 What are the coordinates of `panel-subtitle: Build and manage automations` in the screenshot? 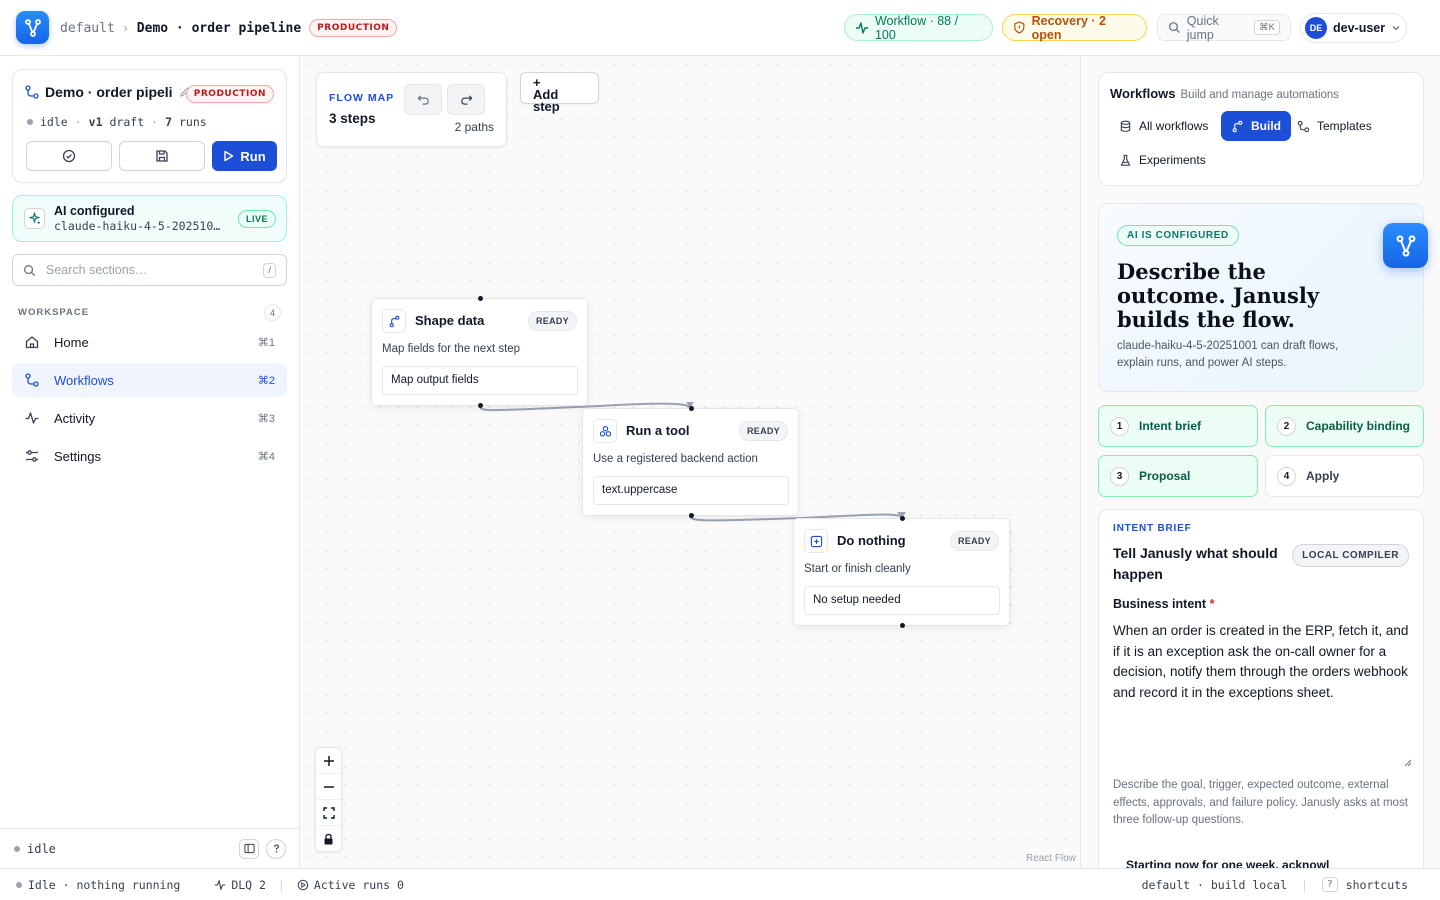 It's located at (1260, 95).